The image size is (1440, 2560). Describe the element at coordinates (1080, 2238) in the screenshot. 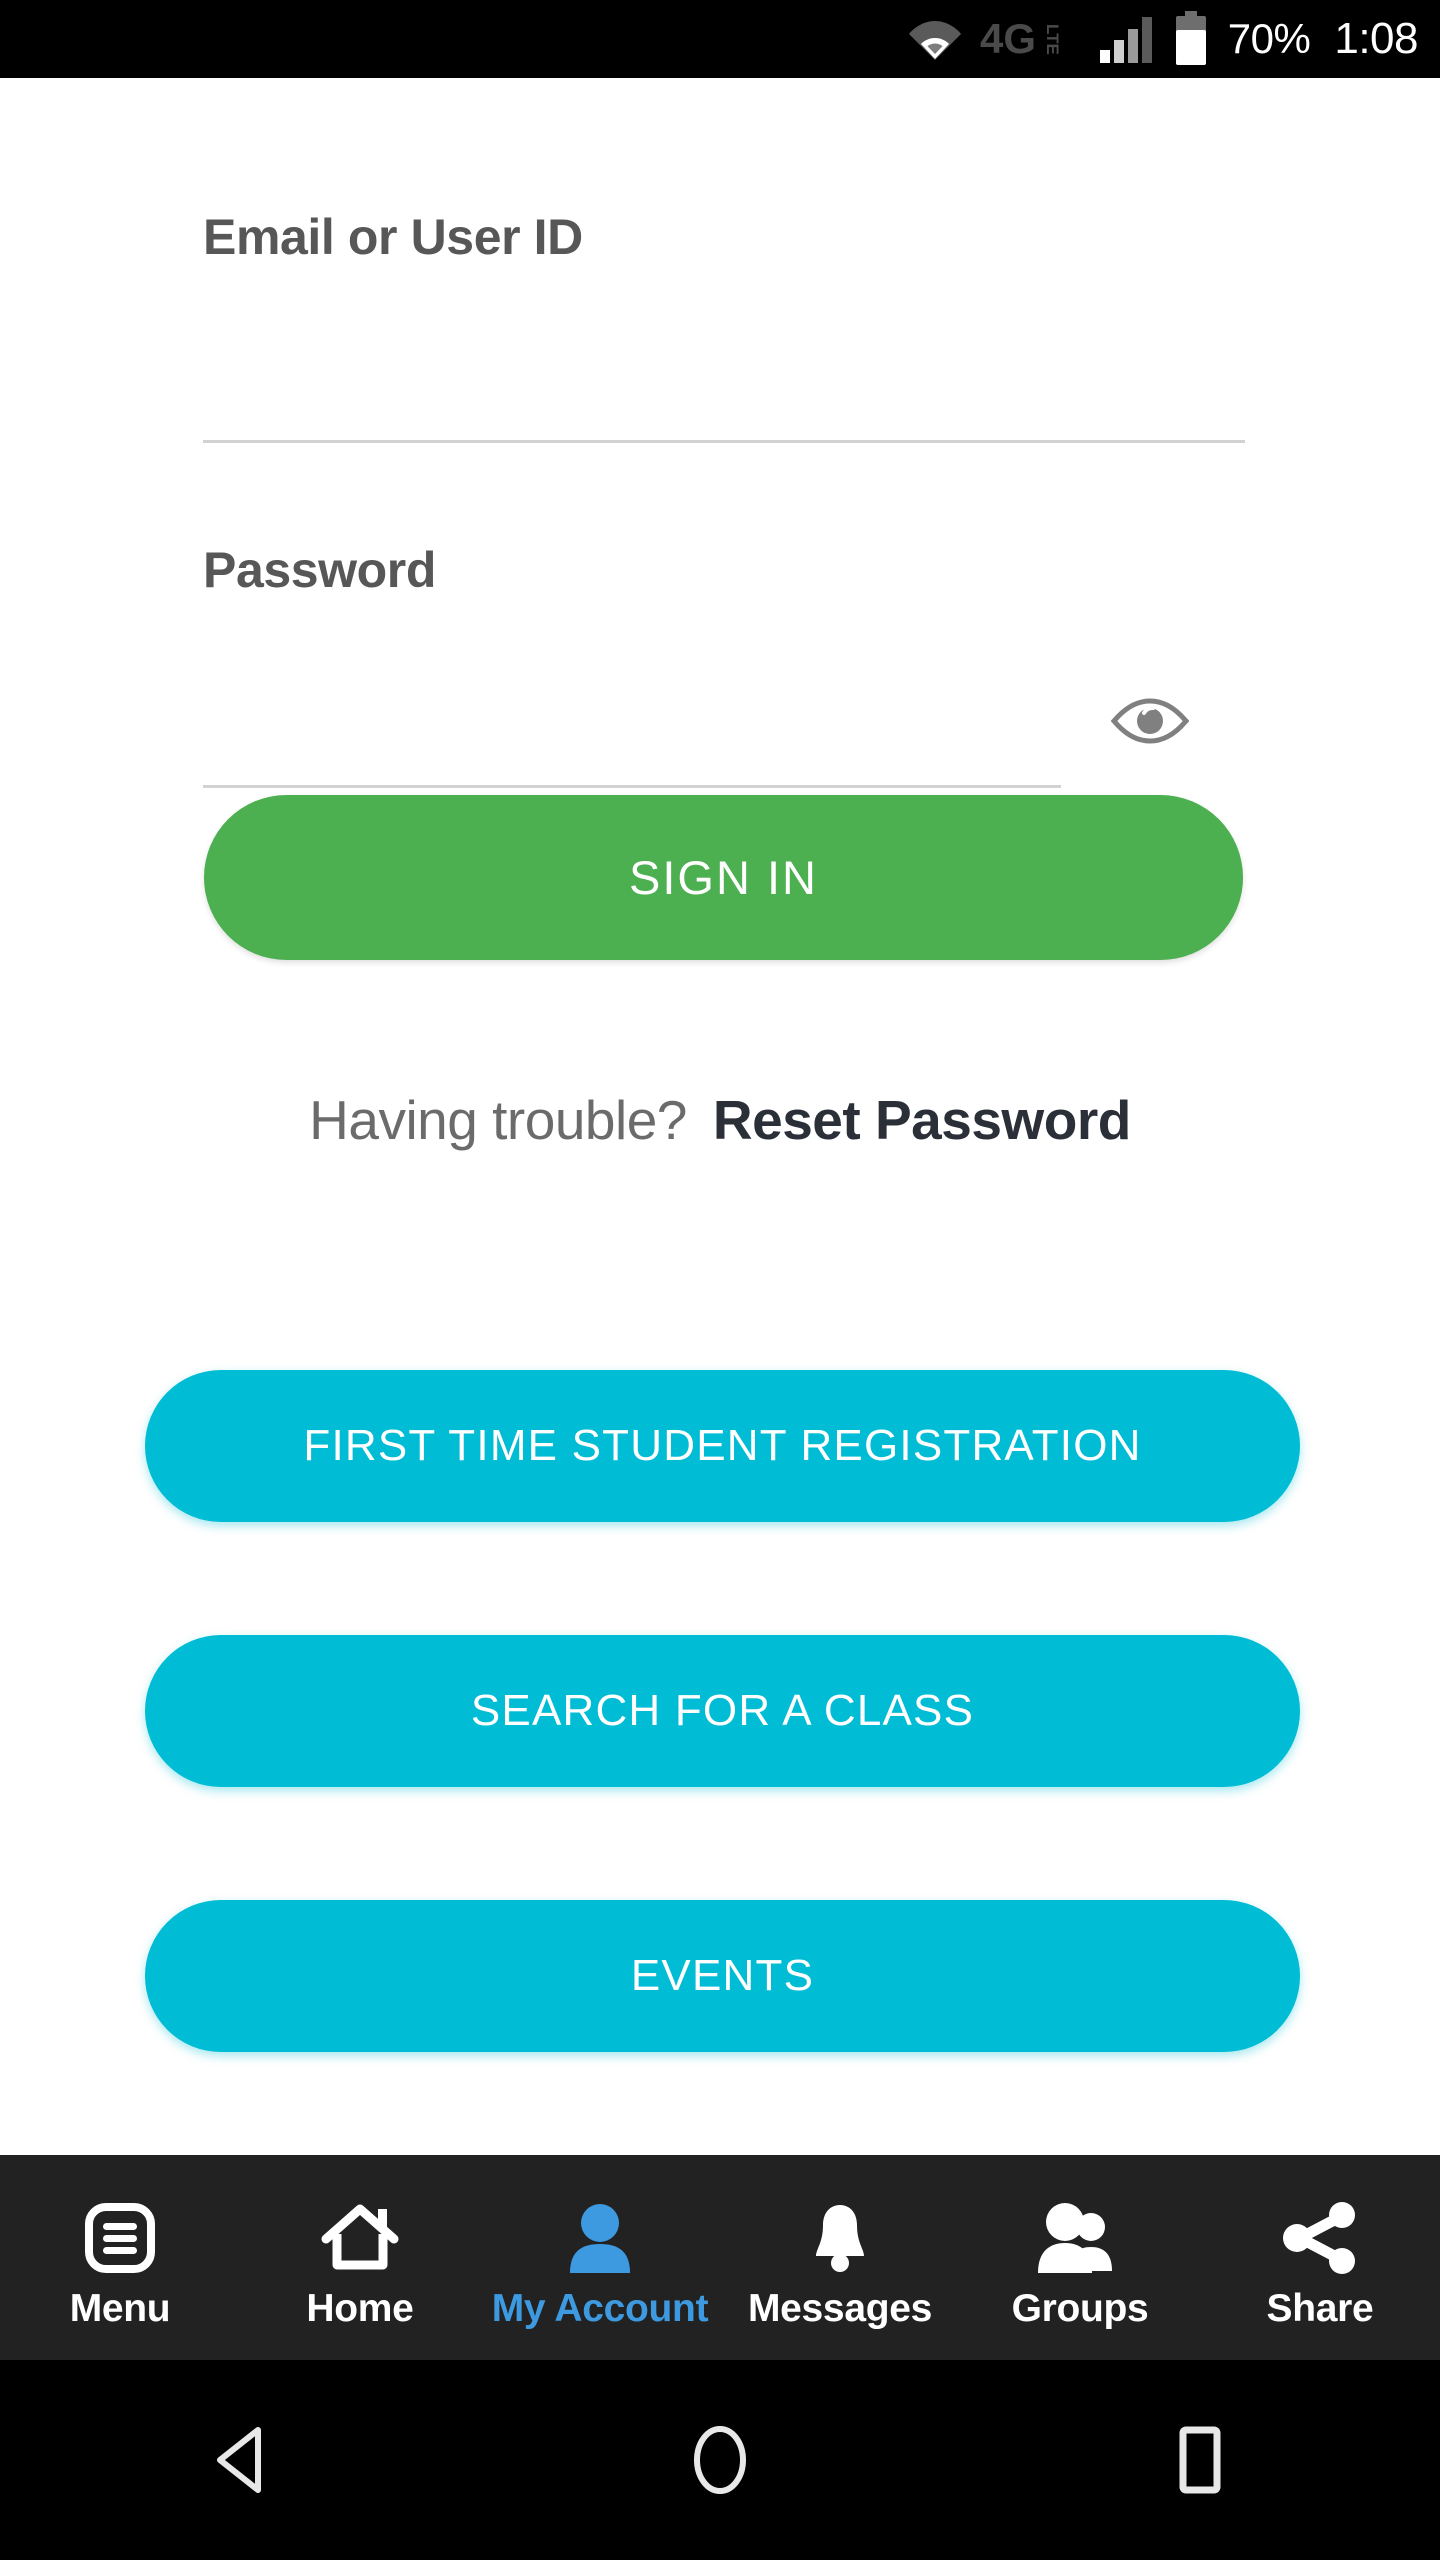

I see `people-group-icon` at that location.